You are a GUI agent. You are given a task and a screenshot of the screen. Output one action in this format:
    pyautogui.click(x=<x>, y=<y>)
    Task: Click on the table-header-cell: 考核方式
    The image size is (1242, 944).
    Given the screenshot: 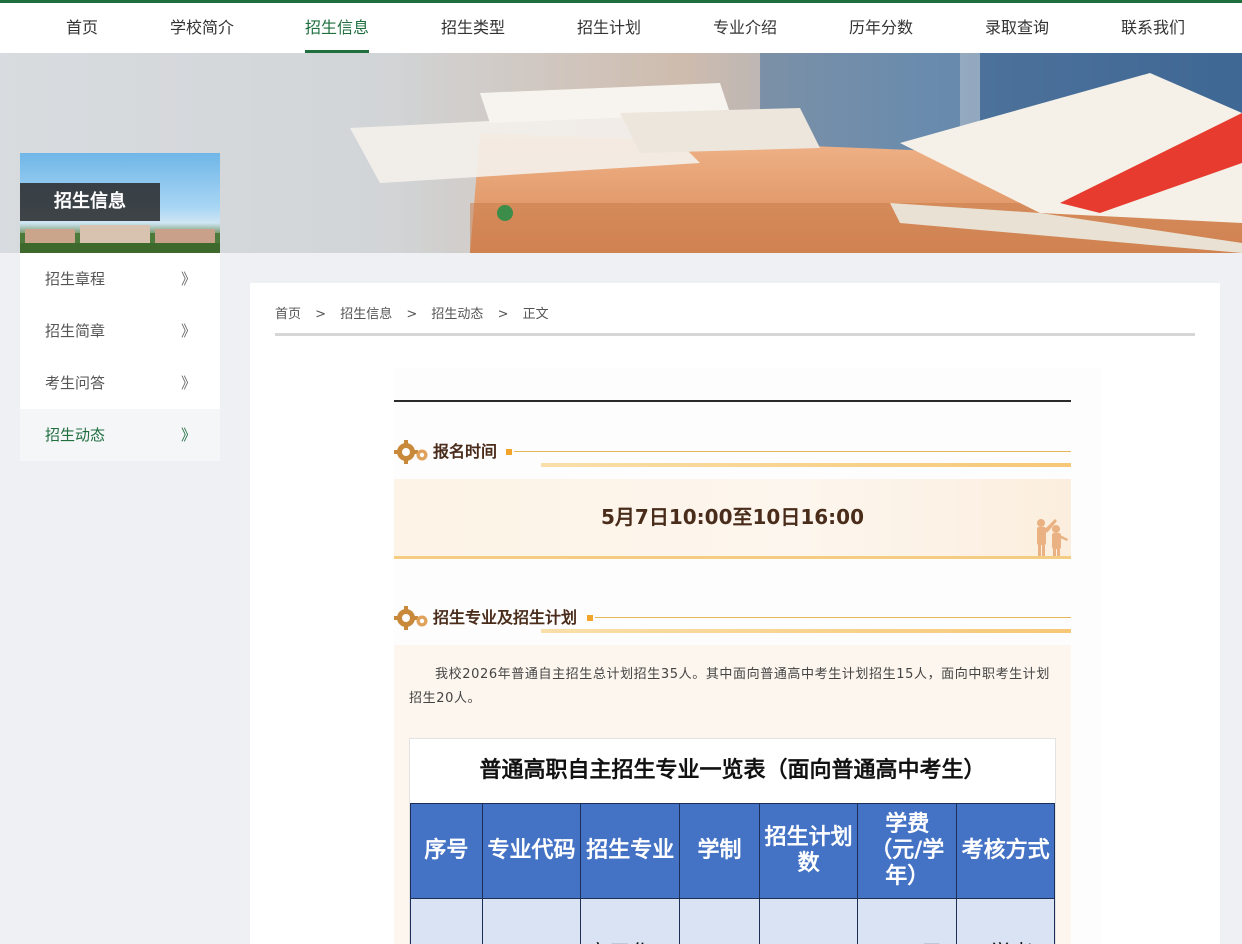 What is the action you would take?
    pyautogui.click(x=1005, y=851)
    